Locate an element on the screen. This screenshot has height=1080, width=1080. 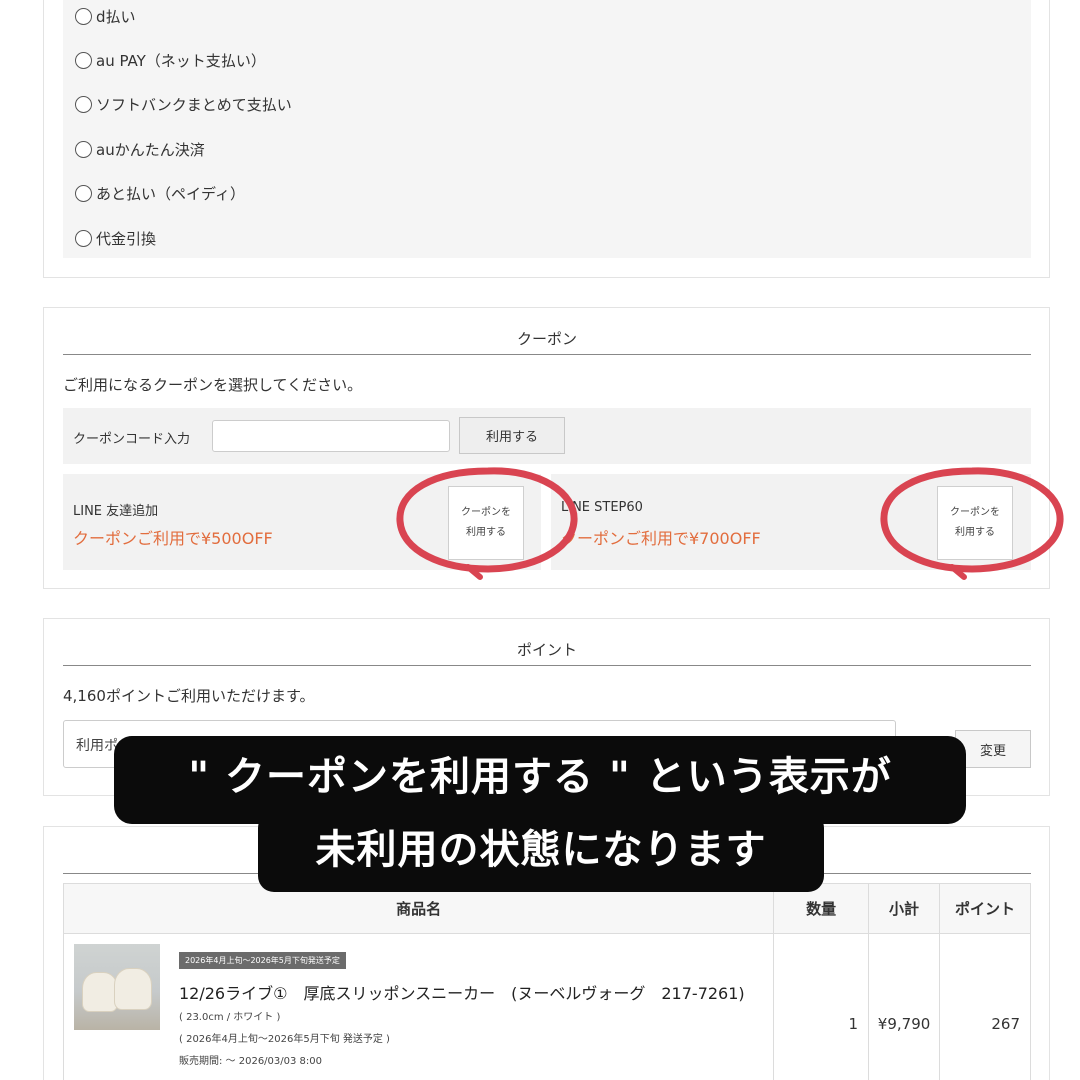
shipping-badge: 2026年4月上旬〜2026年5月下旬発送予定 is located at coordinates (262, 960).